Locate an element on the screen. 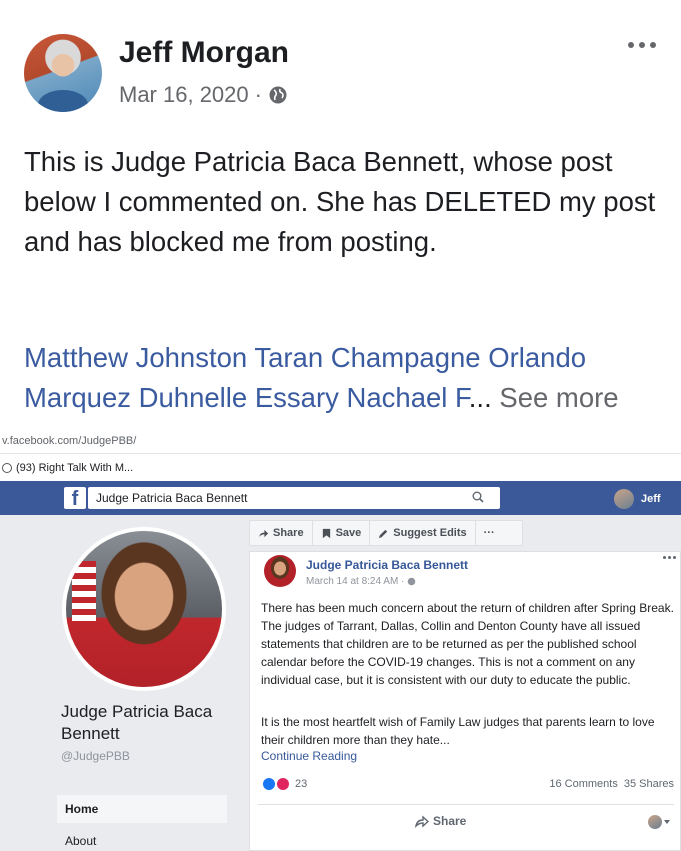 This screenshot has height=851, width=681. page-post-timestamp: March 14 at 8:24 AM · is located at coordinates (355, 581).